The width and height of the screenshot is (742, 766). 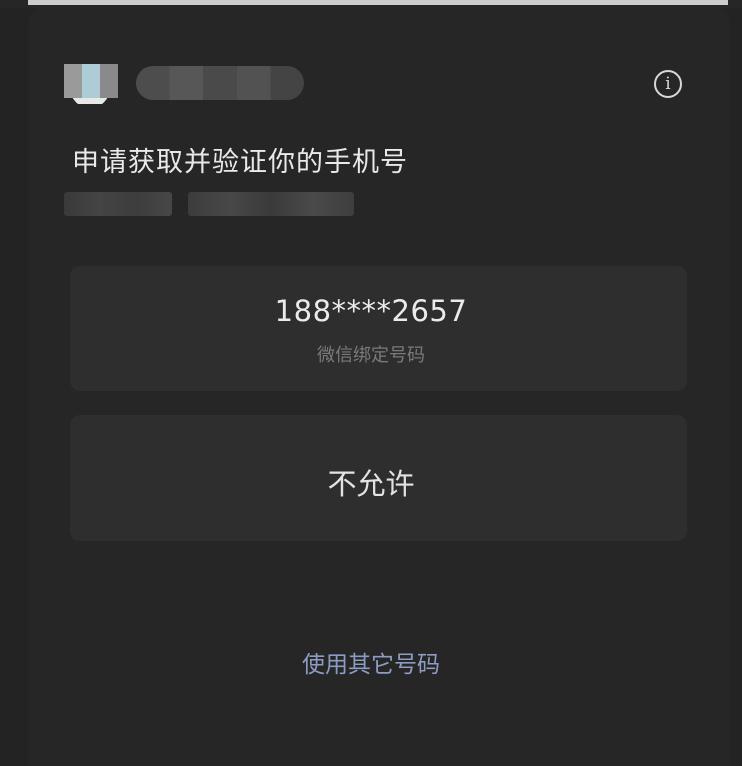 I want to click on underlying-page-strip, so click(x=378, y=2).